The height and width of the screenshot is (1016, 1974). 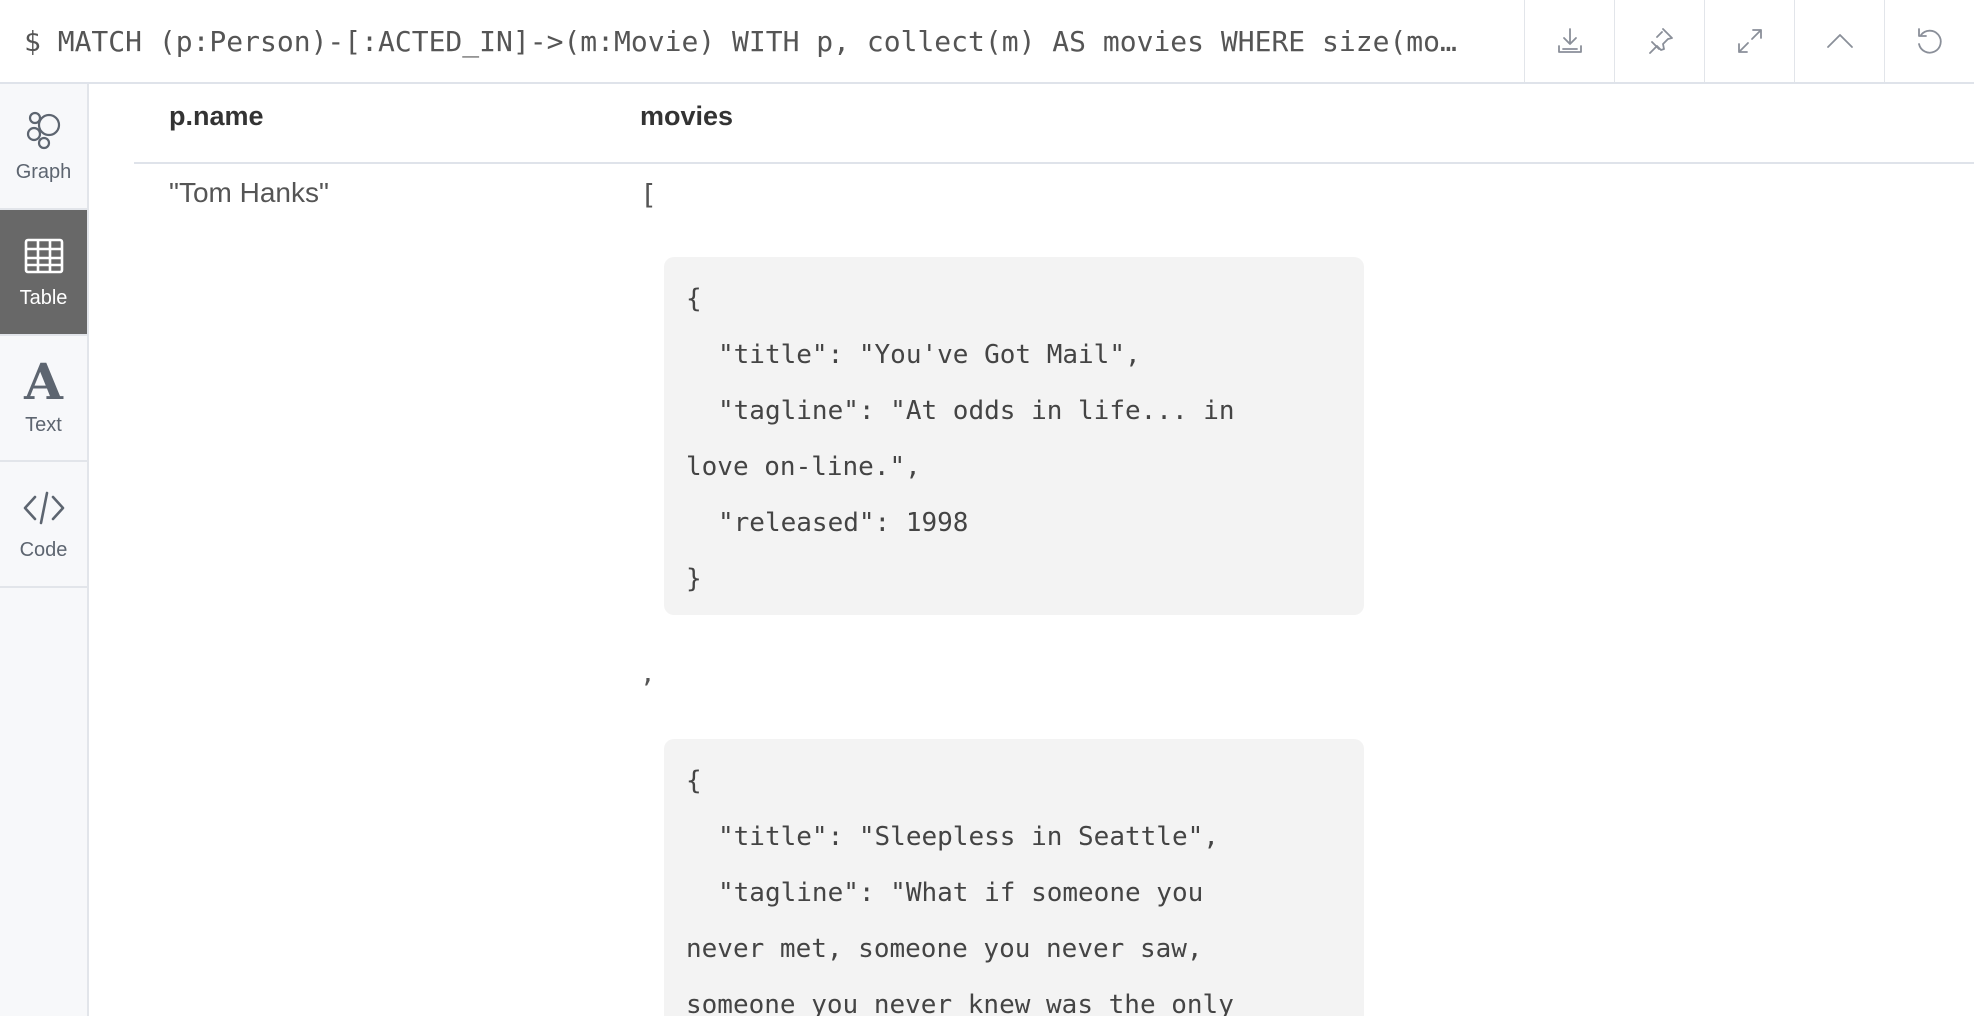 I want to click on text-icon: A, so click(x=43, y=381).